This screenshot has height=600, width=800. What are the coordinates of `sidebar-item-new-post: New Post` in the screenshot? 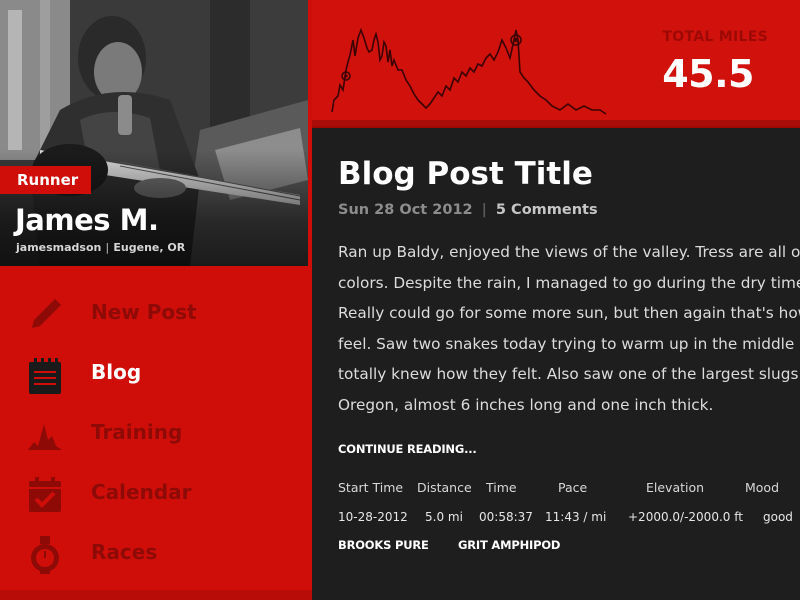 It's located at (150, 312).